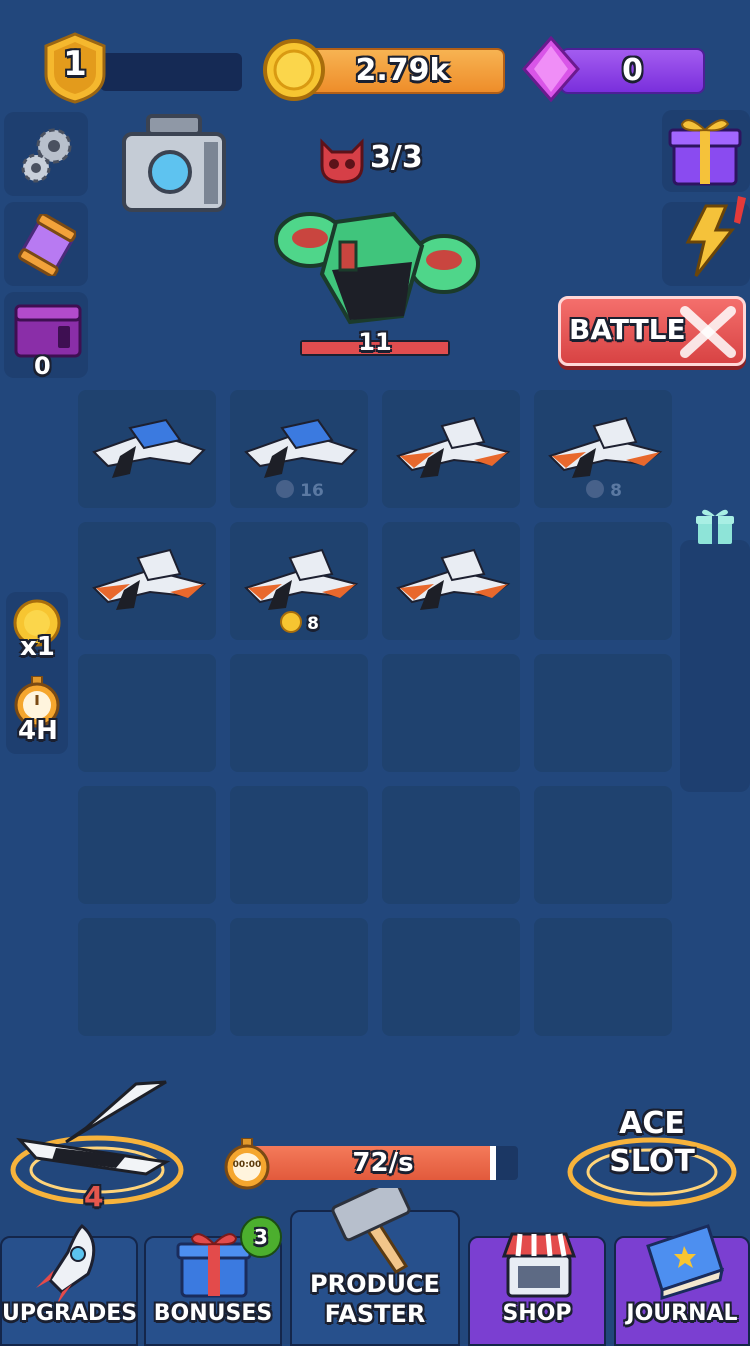 The width and height of the screenshot is (750, 1346). I want to click on crate-count: 0, so click(42, 366).